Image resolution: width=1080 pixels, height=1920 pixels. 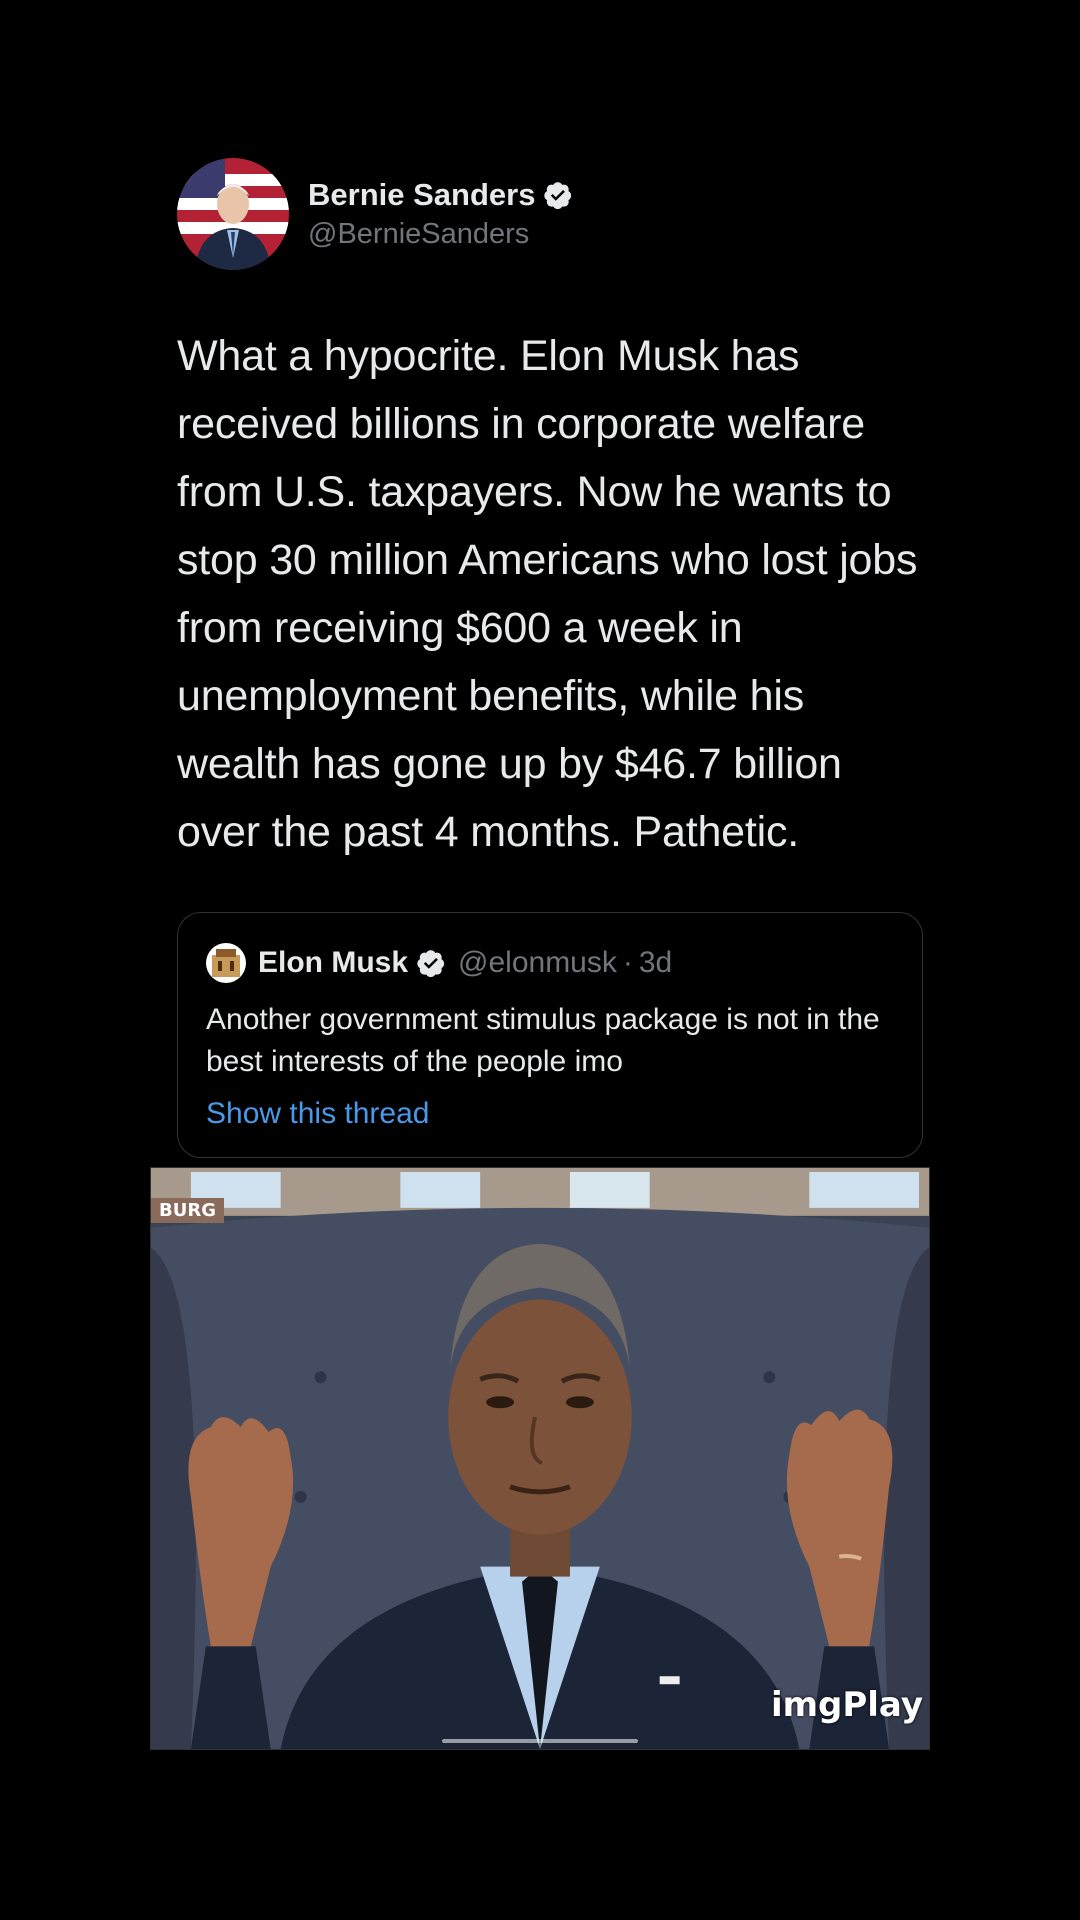 I want to click on corner-logo: BURG, so click(x=187, y=1210).